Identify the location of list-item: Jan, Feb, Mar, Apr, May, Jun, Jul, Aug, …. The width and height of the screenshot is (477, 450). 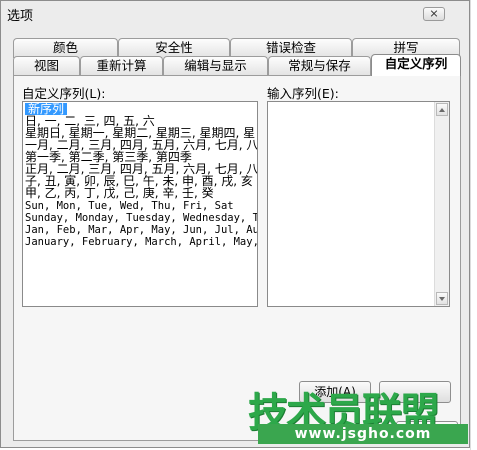
(141, 230).